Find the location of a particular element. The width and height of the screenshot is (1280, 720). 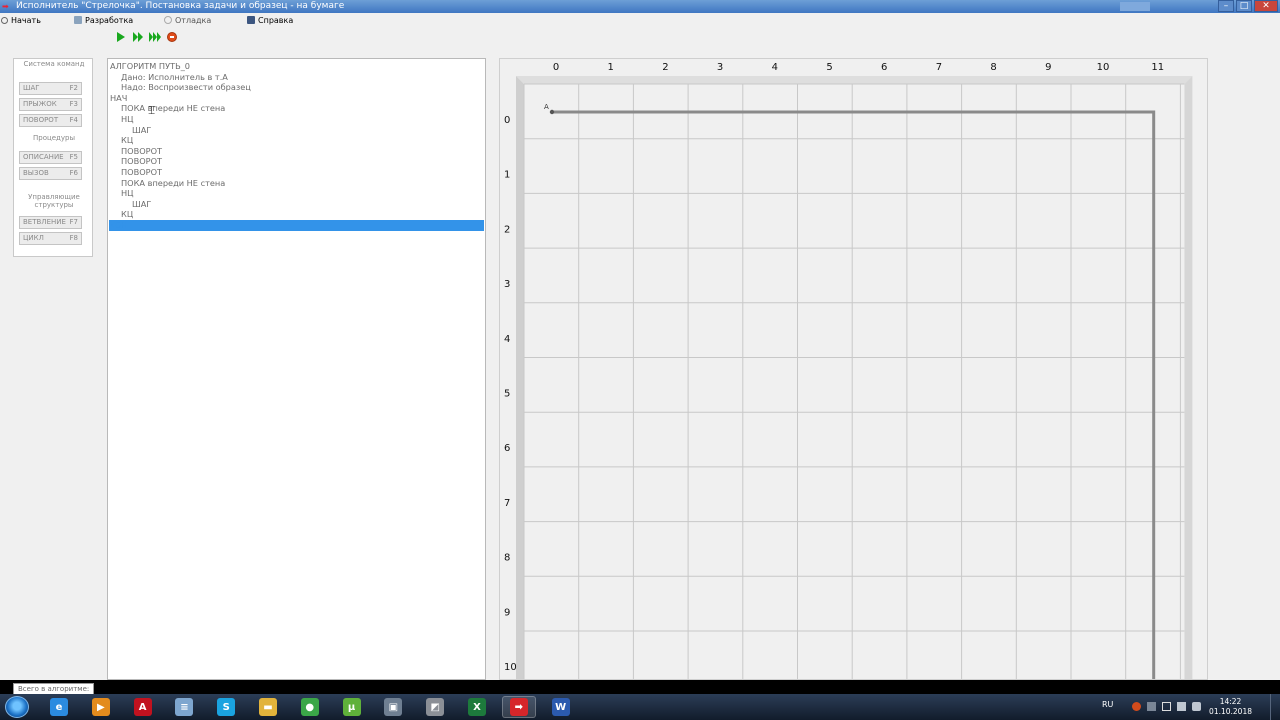

tray-monitor-icon is located at coordinates (1151, 706).